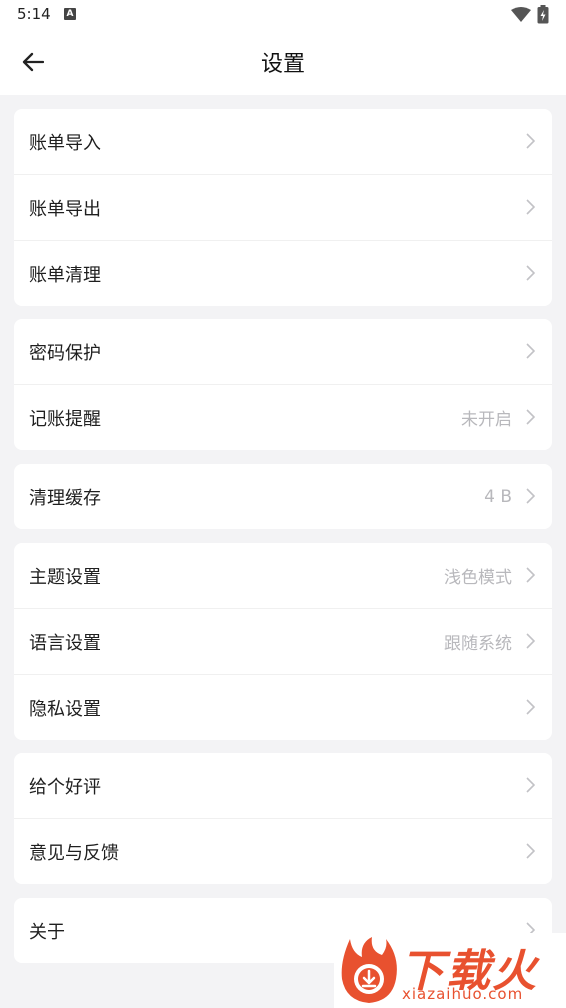 Image resolution: width=566 pixels, height=1008 pixels. Describe the element at coordinates (283, 273) in the screenshot. I see `row-bill-clean: 账单清理` at that location.